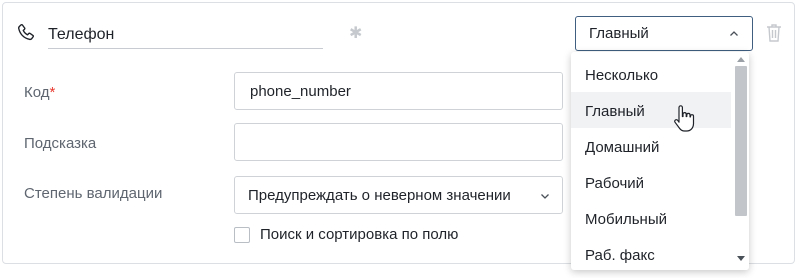 This screenshot has height=278, width=800. I want to click on hand-pointer-cursor-icon, so click(684, 118).